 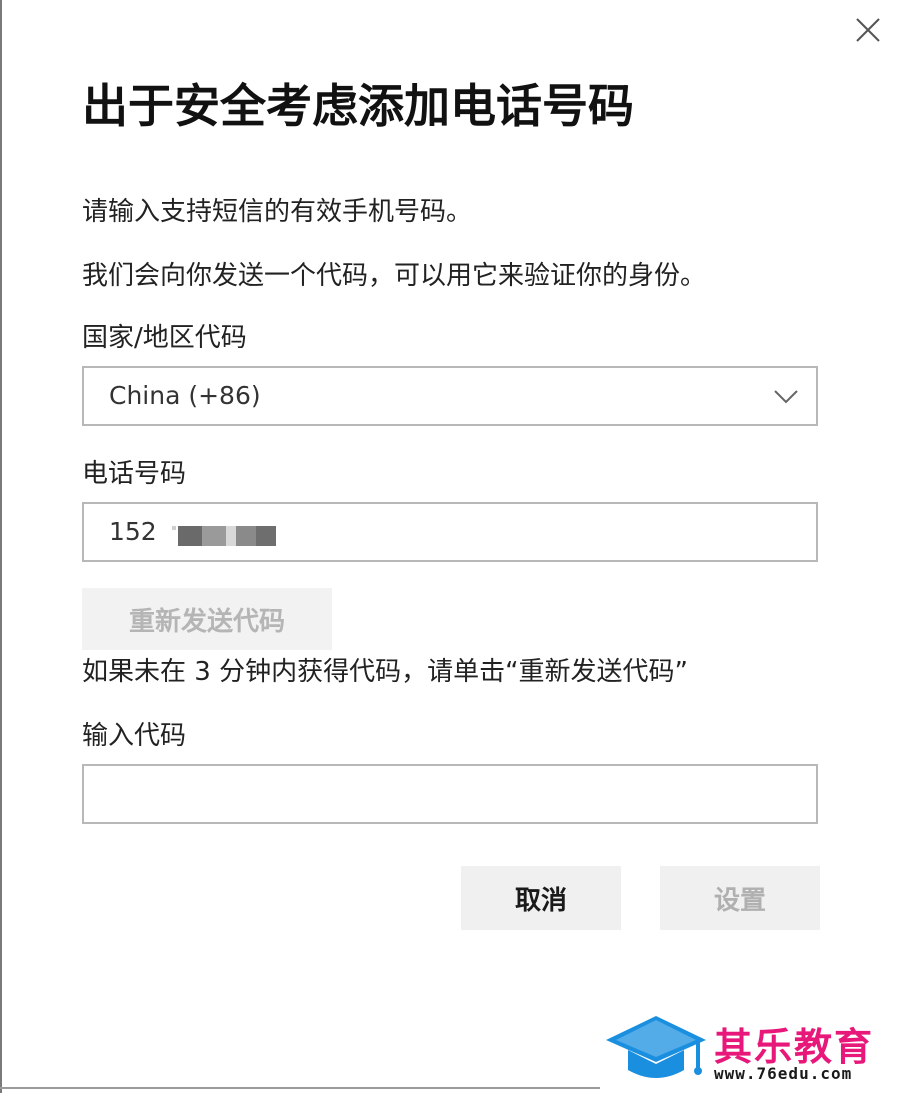 What do you see at coordinates (786, 397) in the screenshot?
I see `chevron-down-icon` at bounding box center [786, 397].